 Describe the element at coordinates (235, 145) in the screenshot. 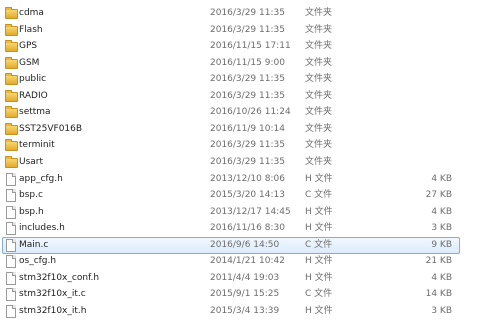

I see `folder-row: terminit 2016/3/29 11:35 文件夹` at that location.